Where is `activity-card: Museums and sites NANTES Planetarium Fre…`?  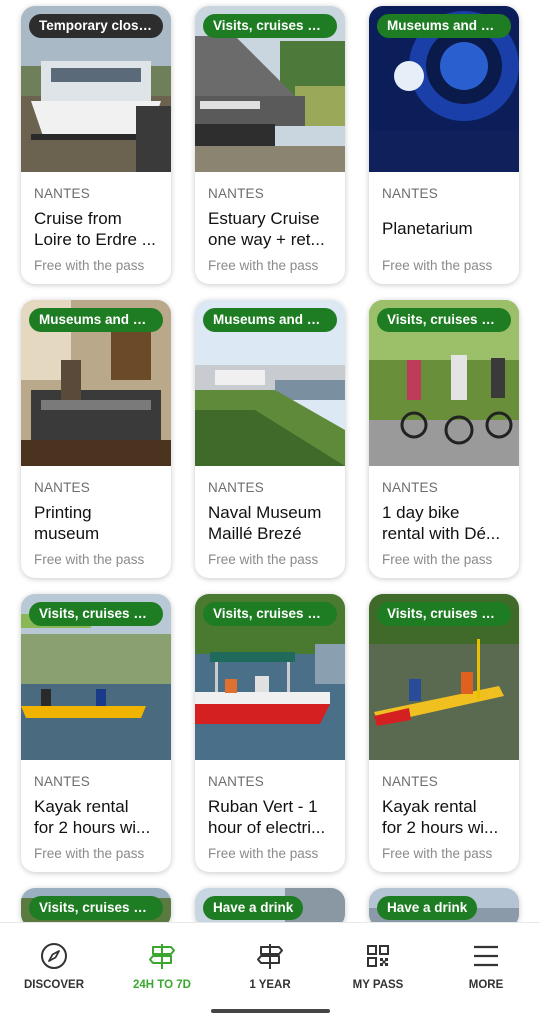
activity-card: Museums and sites NANTES Planetarium Fre… is located at coordinates (444, 145).